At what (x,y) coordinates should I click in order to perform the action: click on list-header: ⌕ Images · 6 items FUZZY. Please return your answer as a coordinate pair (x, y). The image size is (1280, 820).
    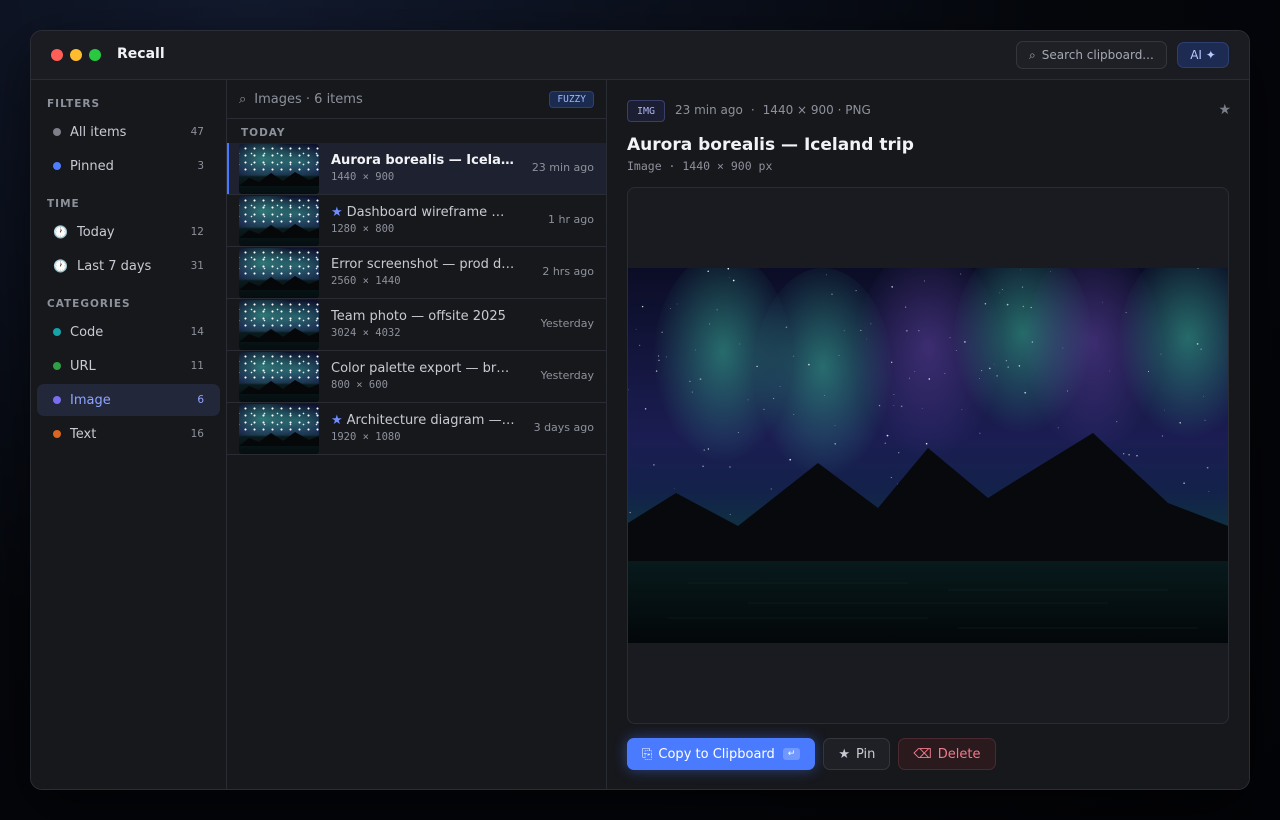
    Looking at the image, I should click on (416, 99).